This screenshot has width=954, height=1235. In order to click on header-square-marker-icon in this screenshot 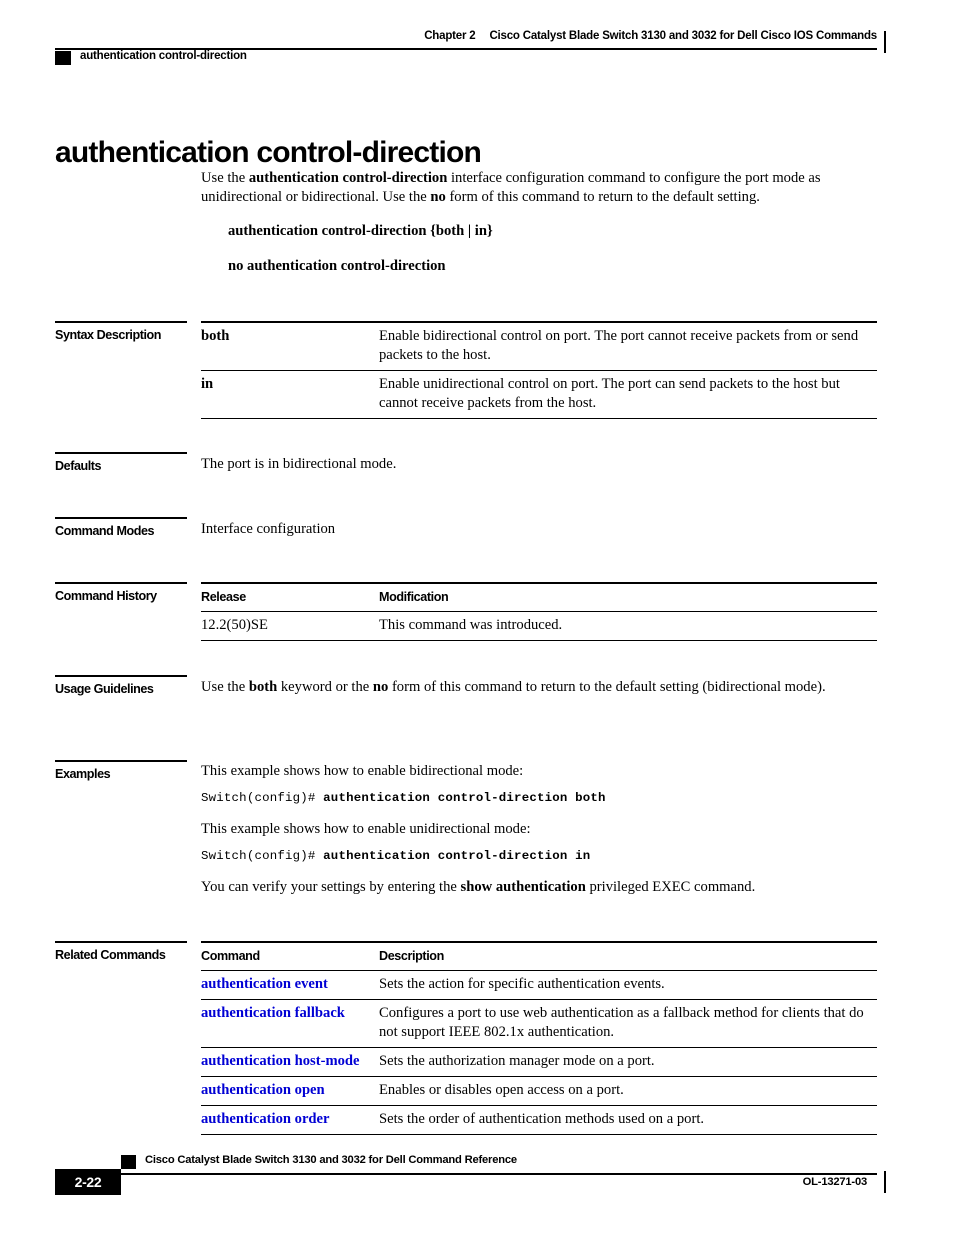, I will do `click(63, 58)`.